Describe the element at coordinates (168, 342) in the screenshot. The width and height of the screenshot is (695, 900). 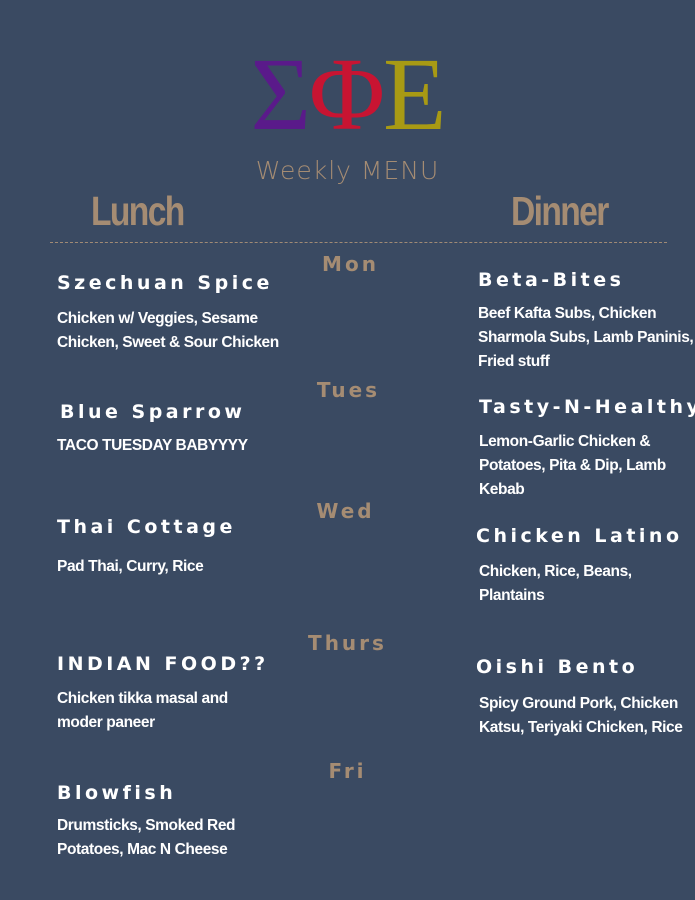
I see `menu-line: Chicken, Sweet & Sour Chicken` at that location.